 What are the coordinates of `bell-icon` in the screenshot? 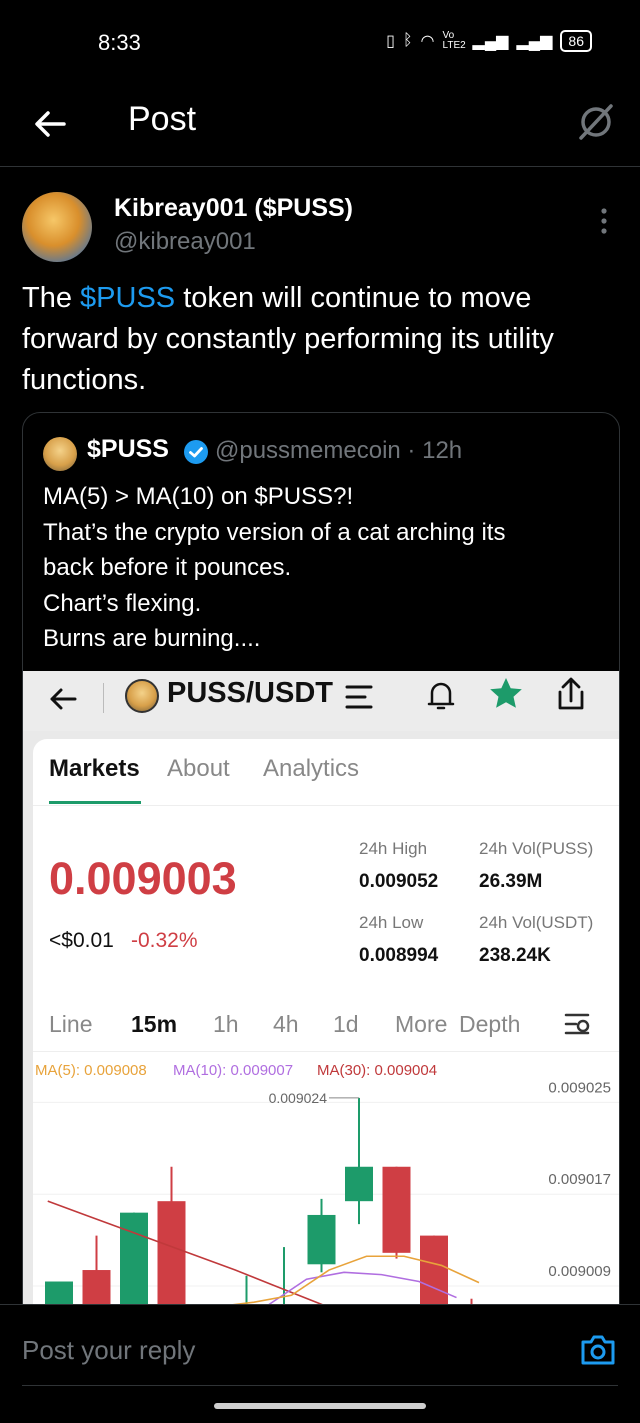 It's located at (441, 696).